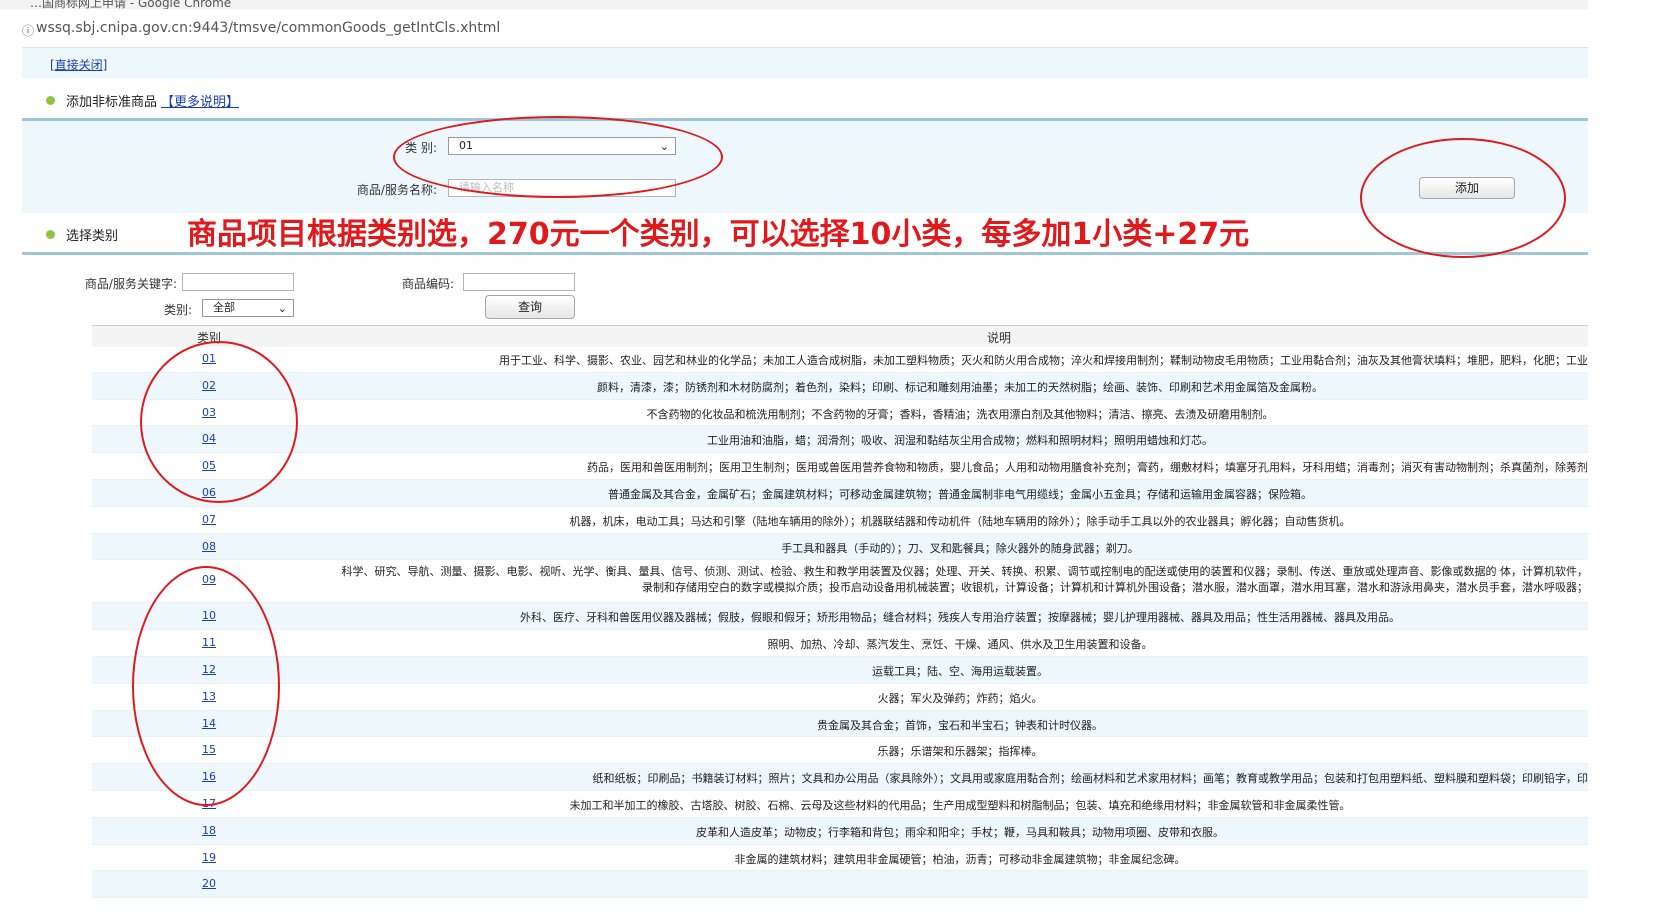  What do you see at coordinates (208, 338) in the screenshot?
I see `header-class: 类别` at bounding box center [208, 338].